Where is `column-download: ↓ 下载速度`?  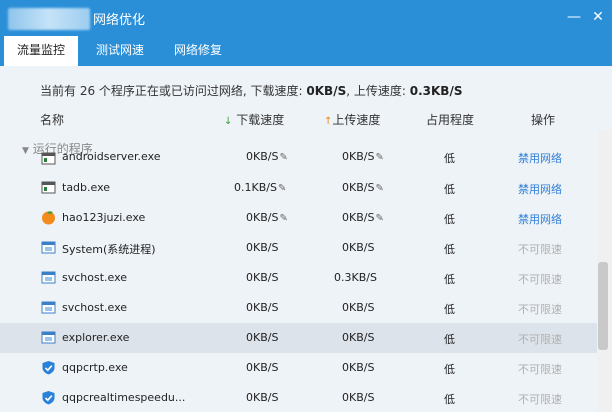
column-download: ↓ 下载速度 is located at coordinates (254, 119).